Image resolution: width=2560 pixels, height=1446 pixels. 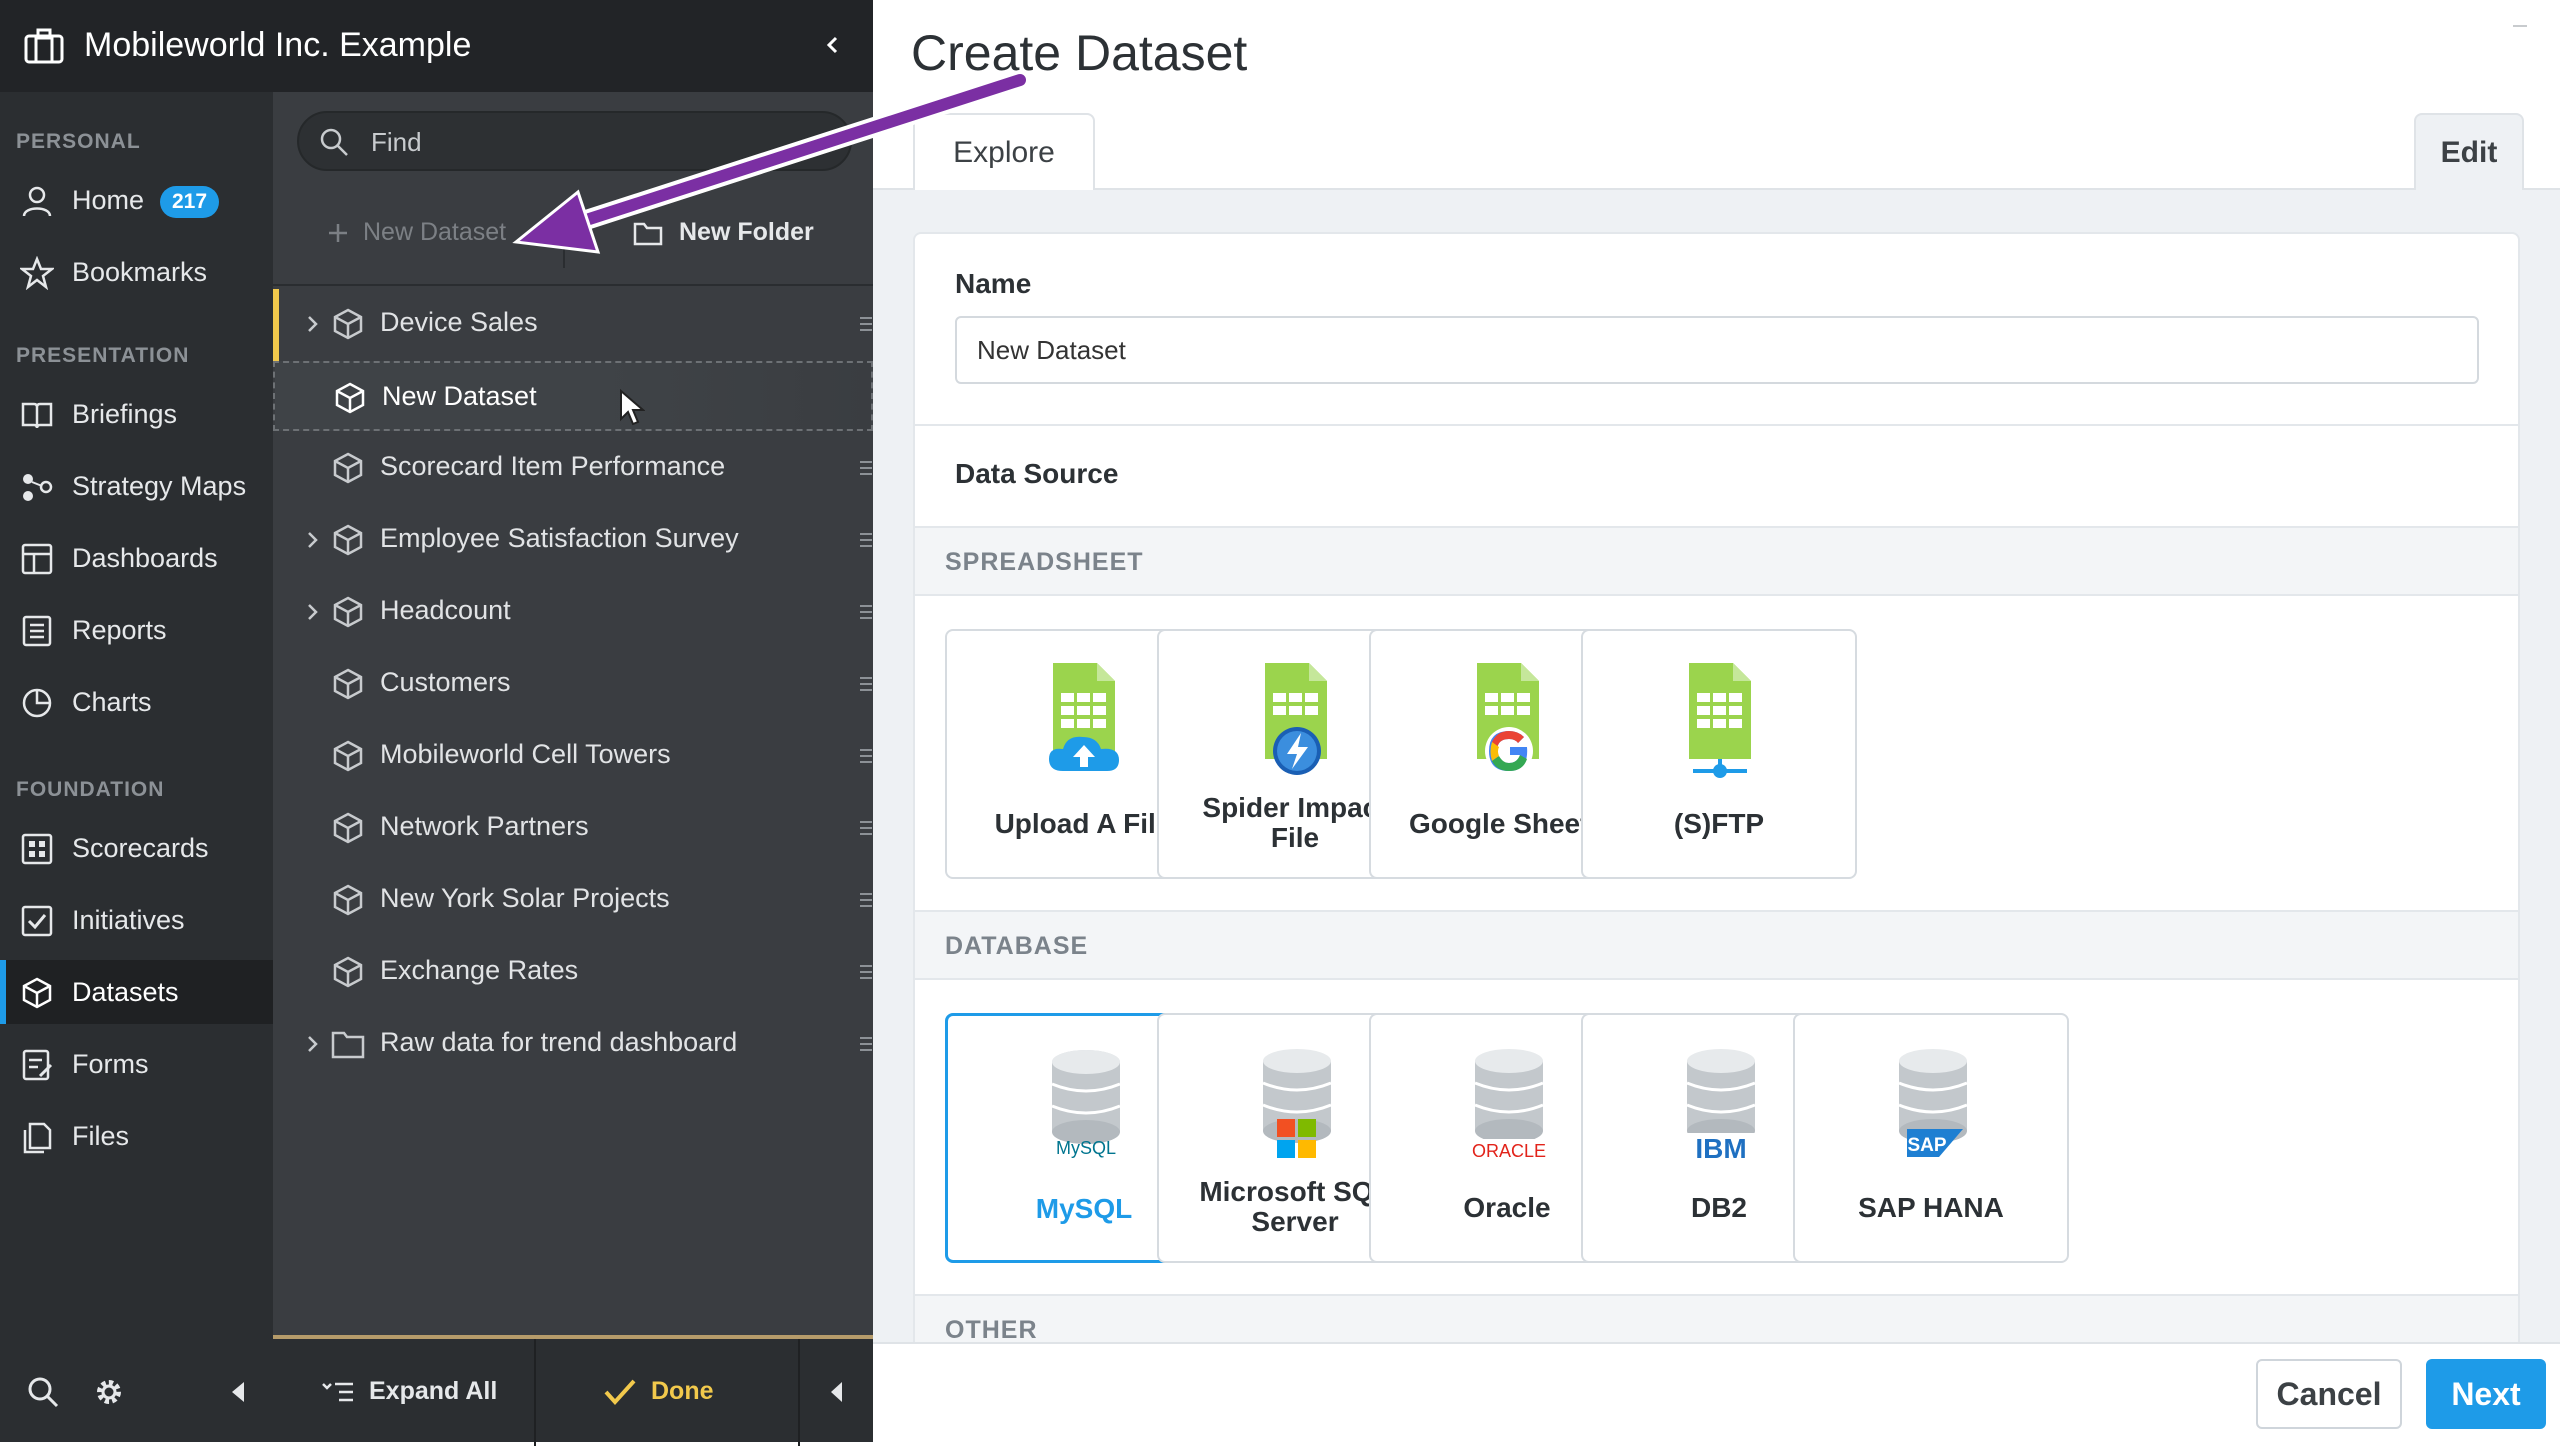 What do you see at coordinates (78, 141) in the screenshot?
I see `section-personal: PERSONAL` at bounding box center [78, 141].